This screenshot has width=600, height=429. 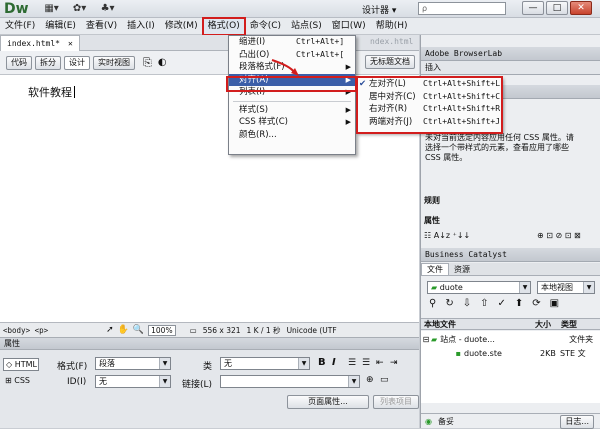 I want to click on tab-files: 文件, so click(x=435, y=269).